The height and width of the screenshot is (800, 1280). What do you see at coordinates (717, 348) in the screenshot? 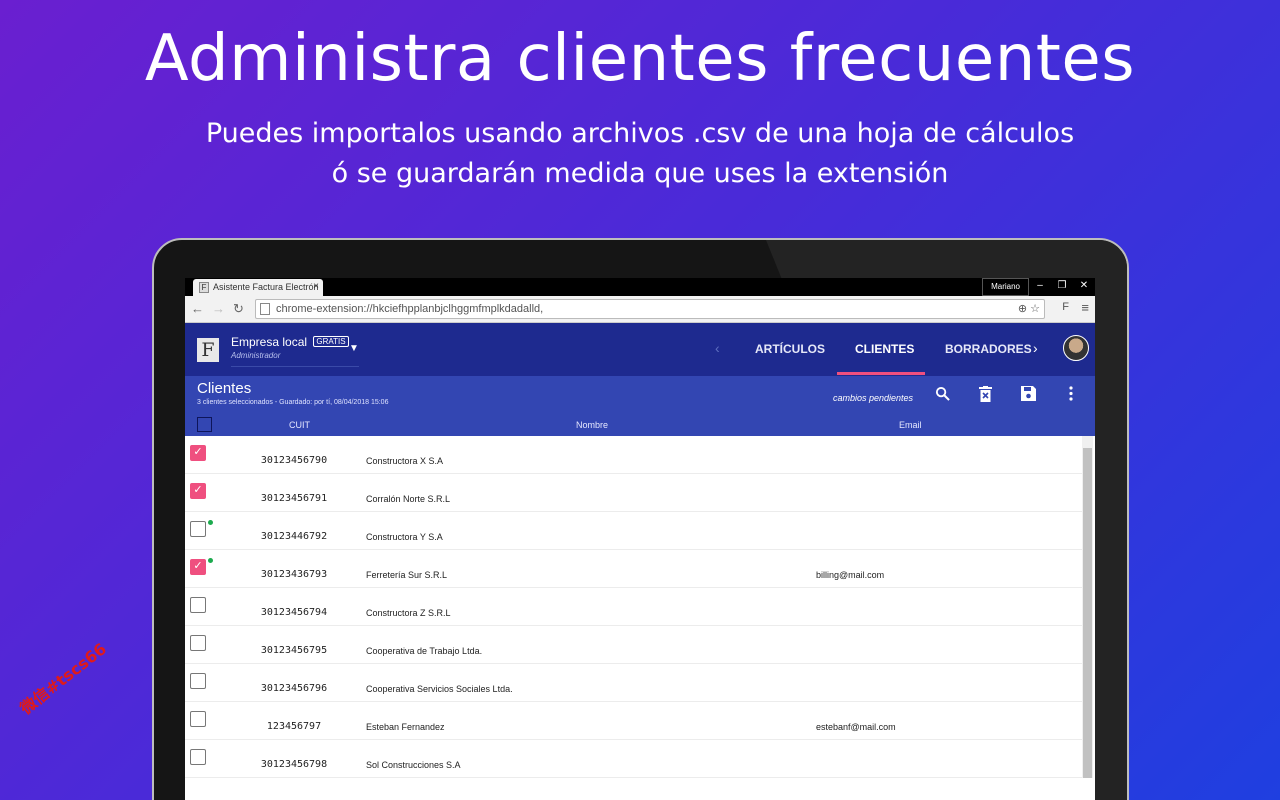
I see `chevron-left-icon: ‹` at bounding box center [717, 348].